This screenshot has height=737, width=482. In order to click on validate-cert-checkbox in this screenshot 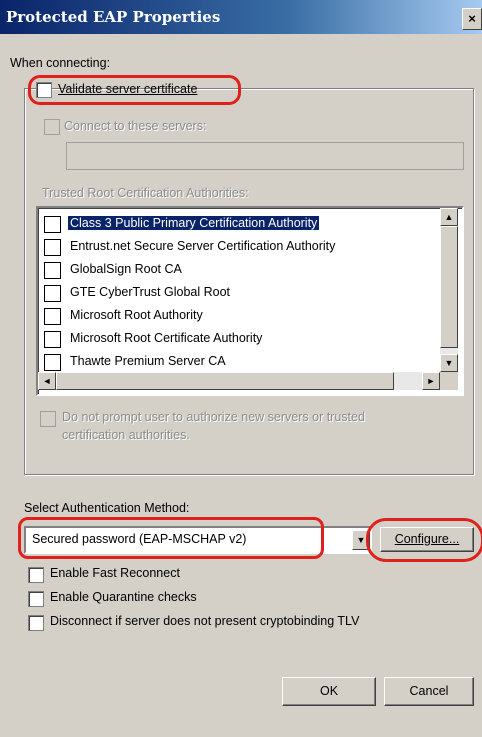, I will do `click(44, 90)`.